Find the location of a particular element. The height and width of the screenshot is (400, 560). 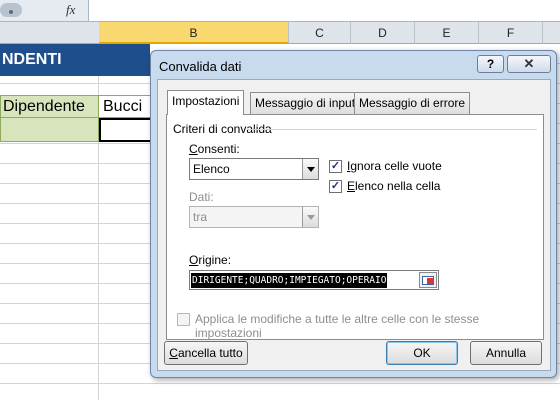

formula-input is located at coordinates (324, 10).